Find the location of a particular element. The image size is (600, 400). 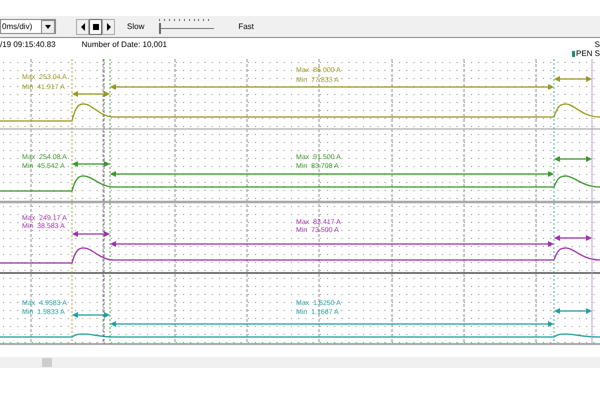

step-back-icon is located at coordinates (82, 27).